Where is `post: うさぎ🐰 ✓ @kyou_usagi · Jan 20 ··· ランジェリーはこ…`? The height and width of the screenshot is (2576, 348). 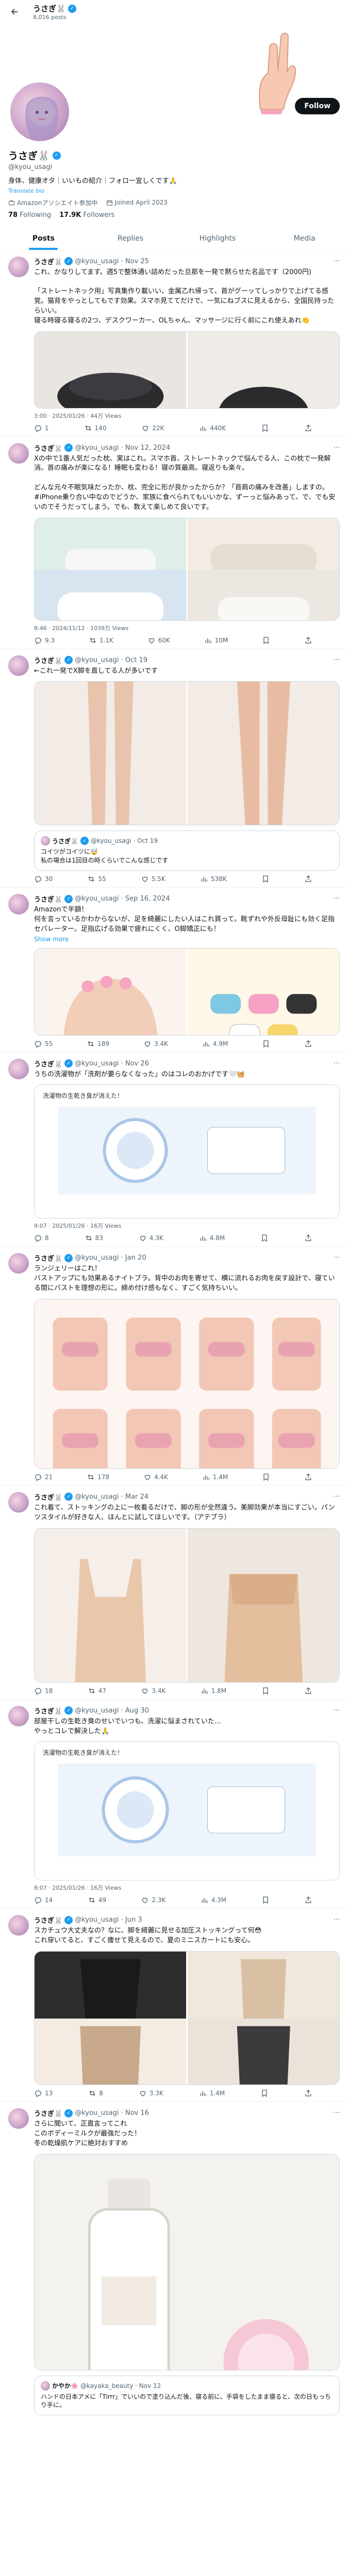 post: うさぎ🐰 ✓ @kyou_usagi · Jan 20 ··· ランジェリーはこ… is located at coordinates (174, 1366).